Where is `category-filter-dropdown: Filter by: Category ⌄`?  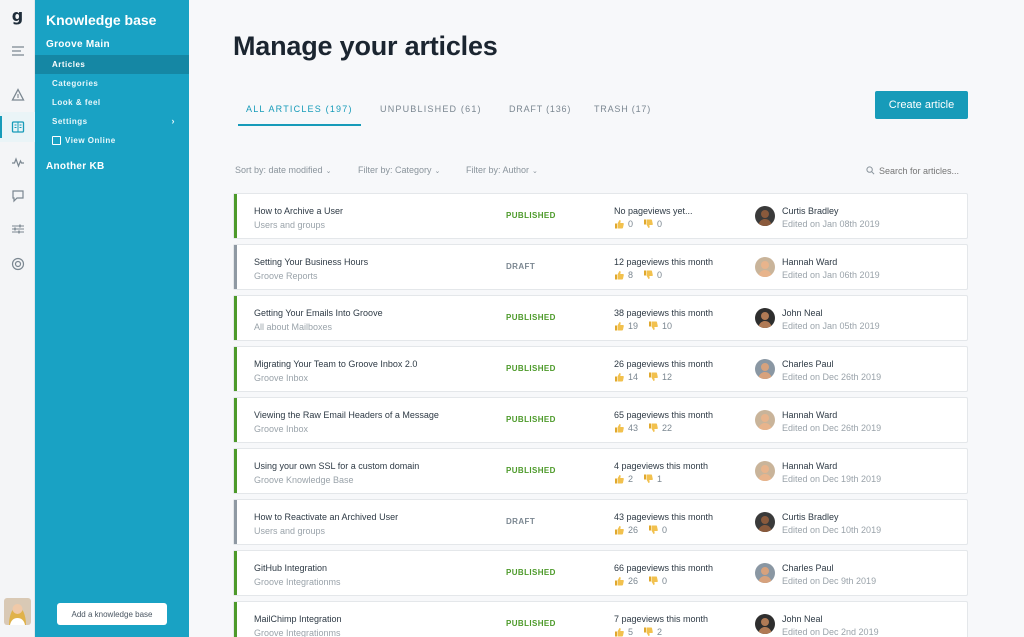
category-filter-dropdown: Filter by: Category ⌄ is located at coordinates (399, 170).